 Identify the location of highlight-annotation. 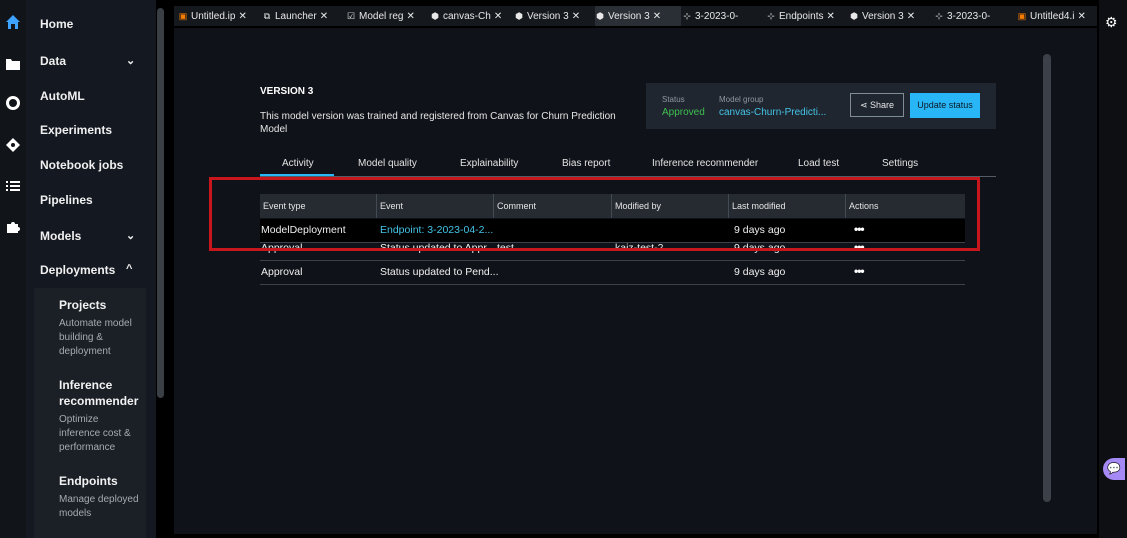
(594, 214).